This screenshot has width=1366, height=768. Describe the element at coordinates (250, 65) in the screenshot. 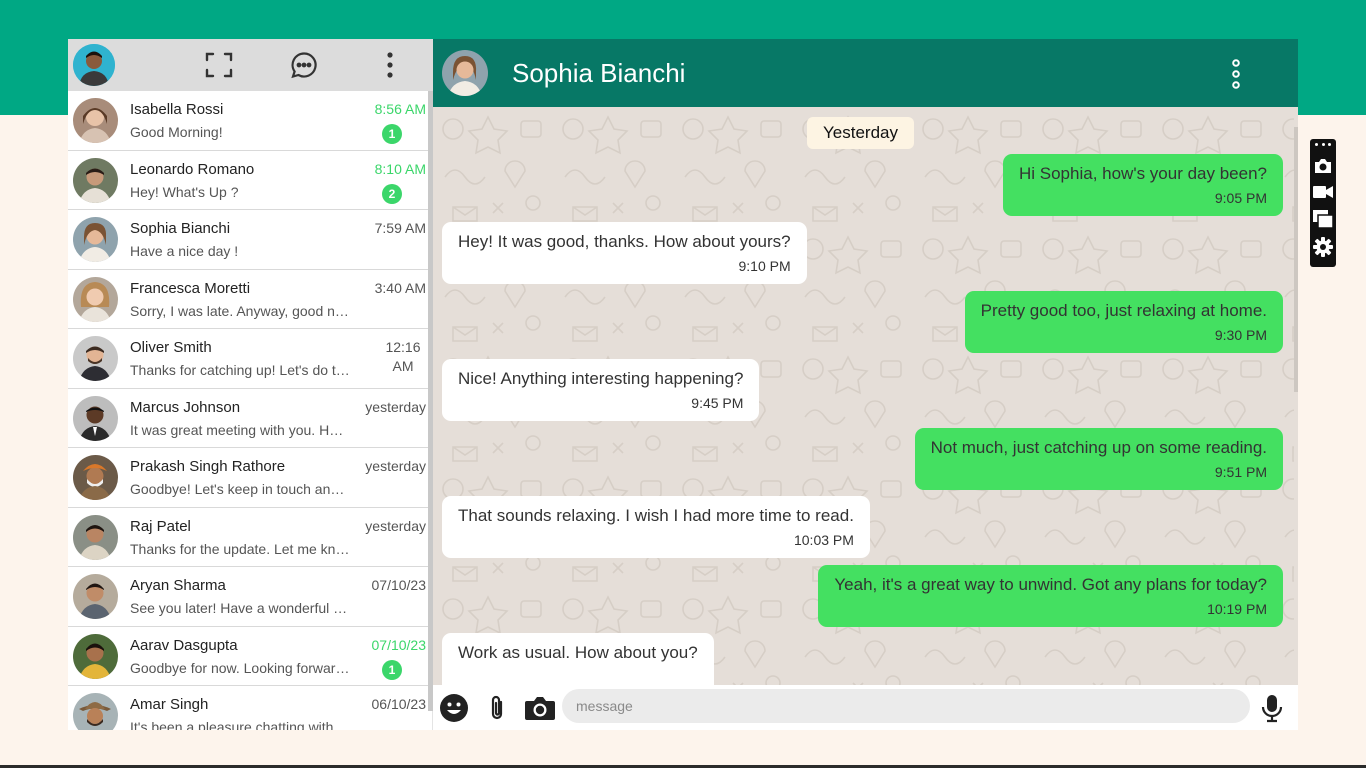

I see `sidebar-header` at that location.